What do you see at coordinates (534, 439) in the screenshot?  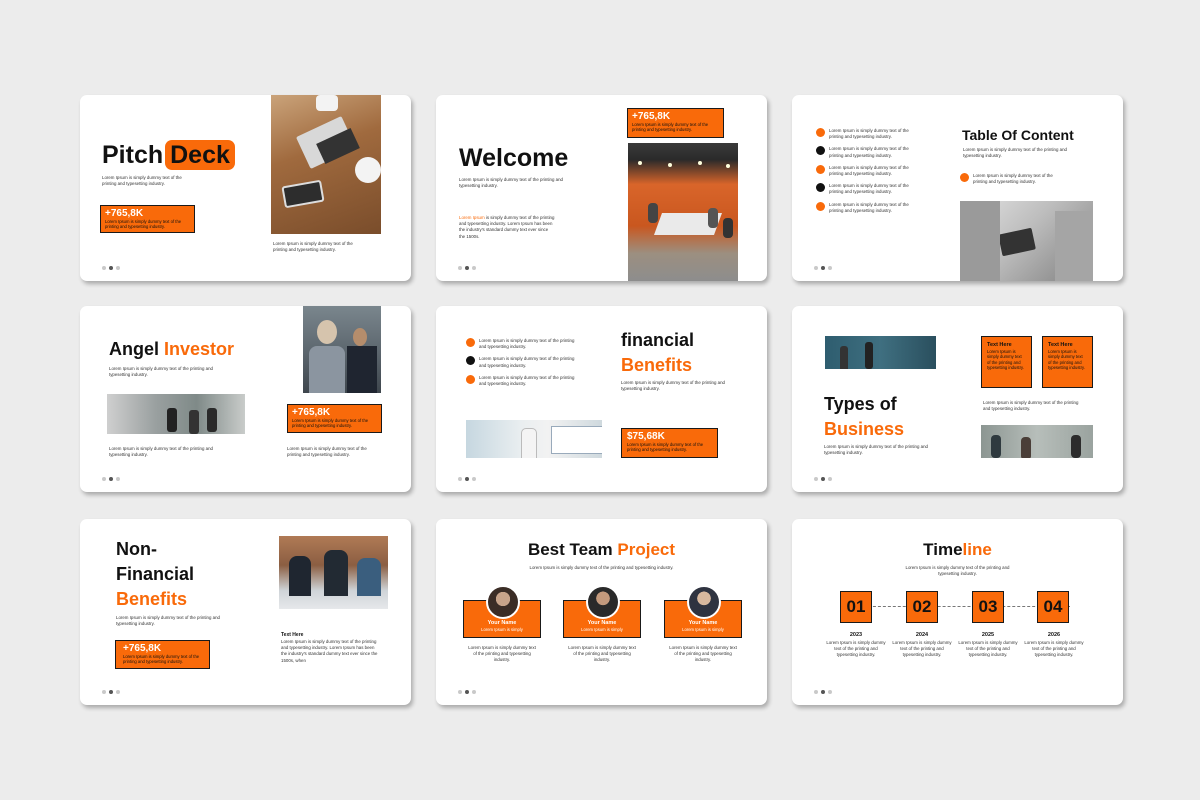 I see `presentation-screen-photo` at bounding box center [534, 439].